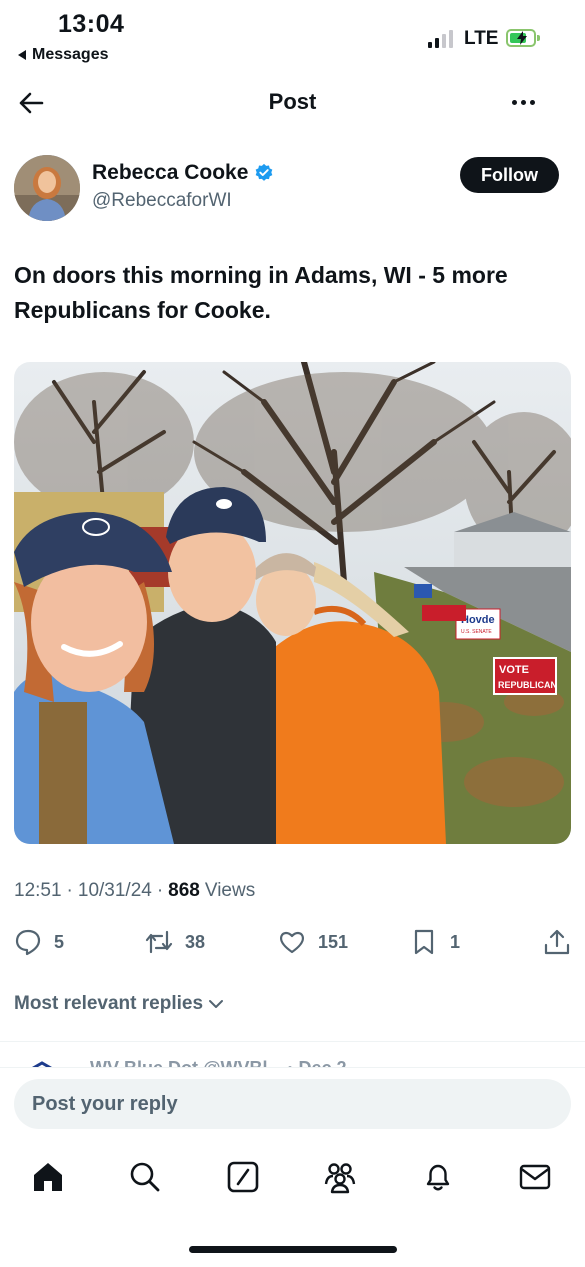  I want to click on search-icon, so click(145, 1177).